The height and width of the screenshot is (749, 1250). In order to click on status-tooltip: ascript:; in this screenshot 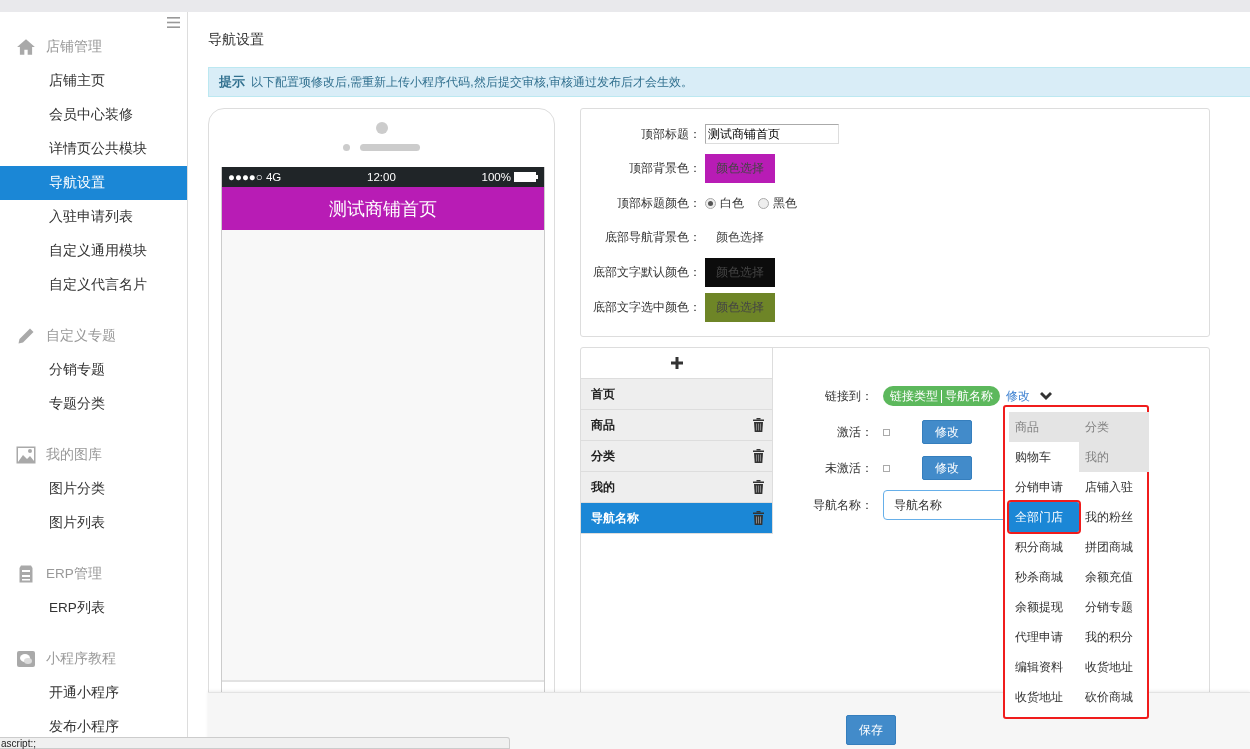, I will do `click(255, 743)`.